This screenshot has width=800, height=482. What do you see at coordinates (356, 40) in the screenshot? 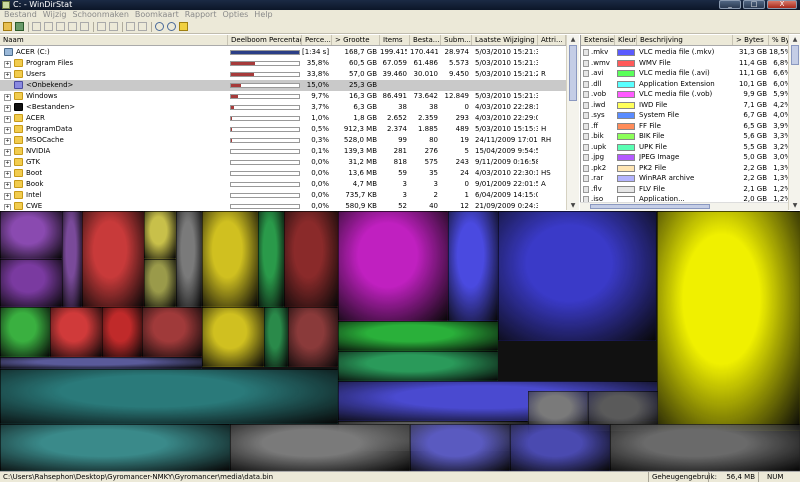
I see `column-size: > Grootte` at bounding box center [356, 40].